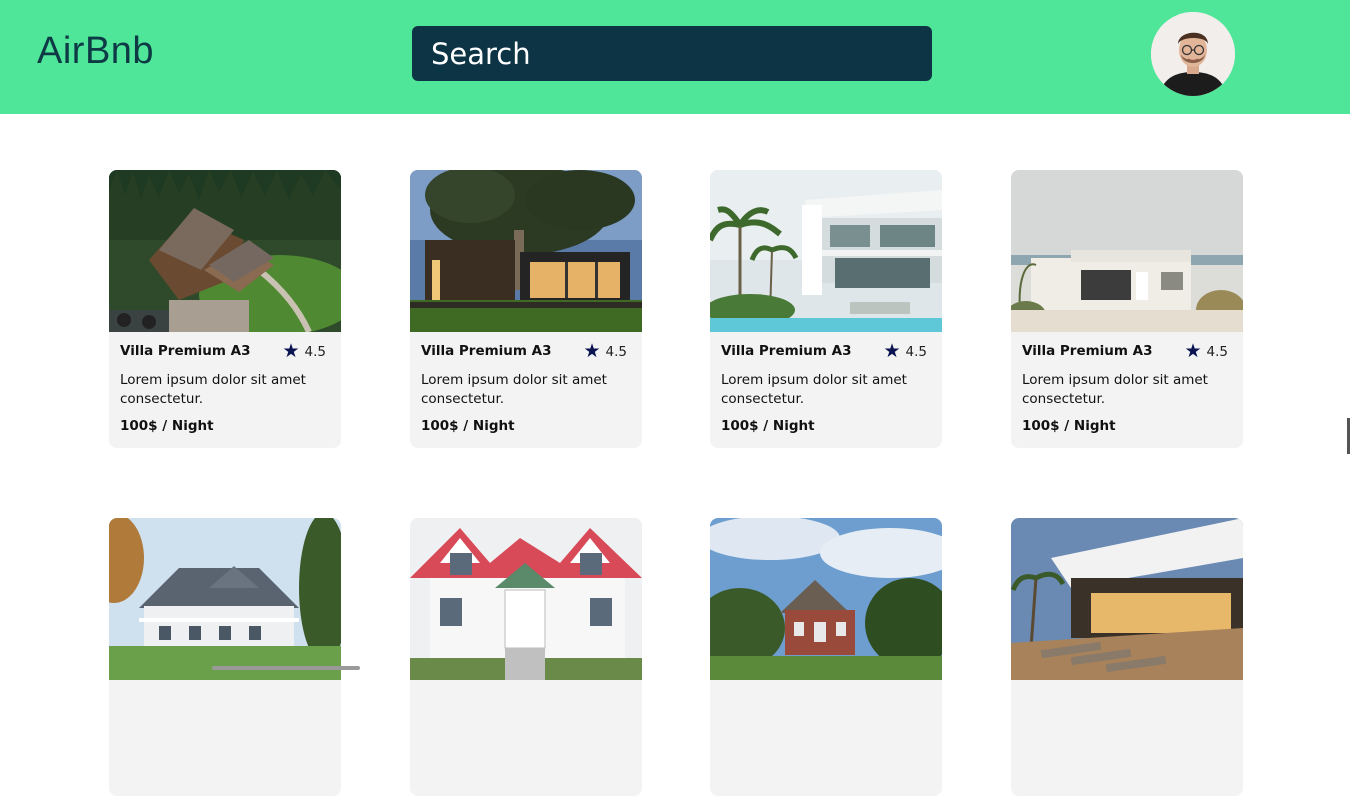  I want to click on search-input: Search, so click(672, 53).